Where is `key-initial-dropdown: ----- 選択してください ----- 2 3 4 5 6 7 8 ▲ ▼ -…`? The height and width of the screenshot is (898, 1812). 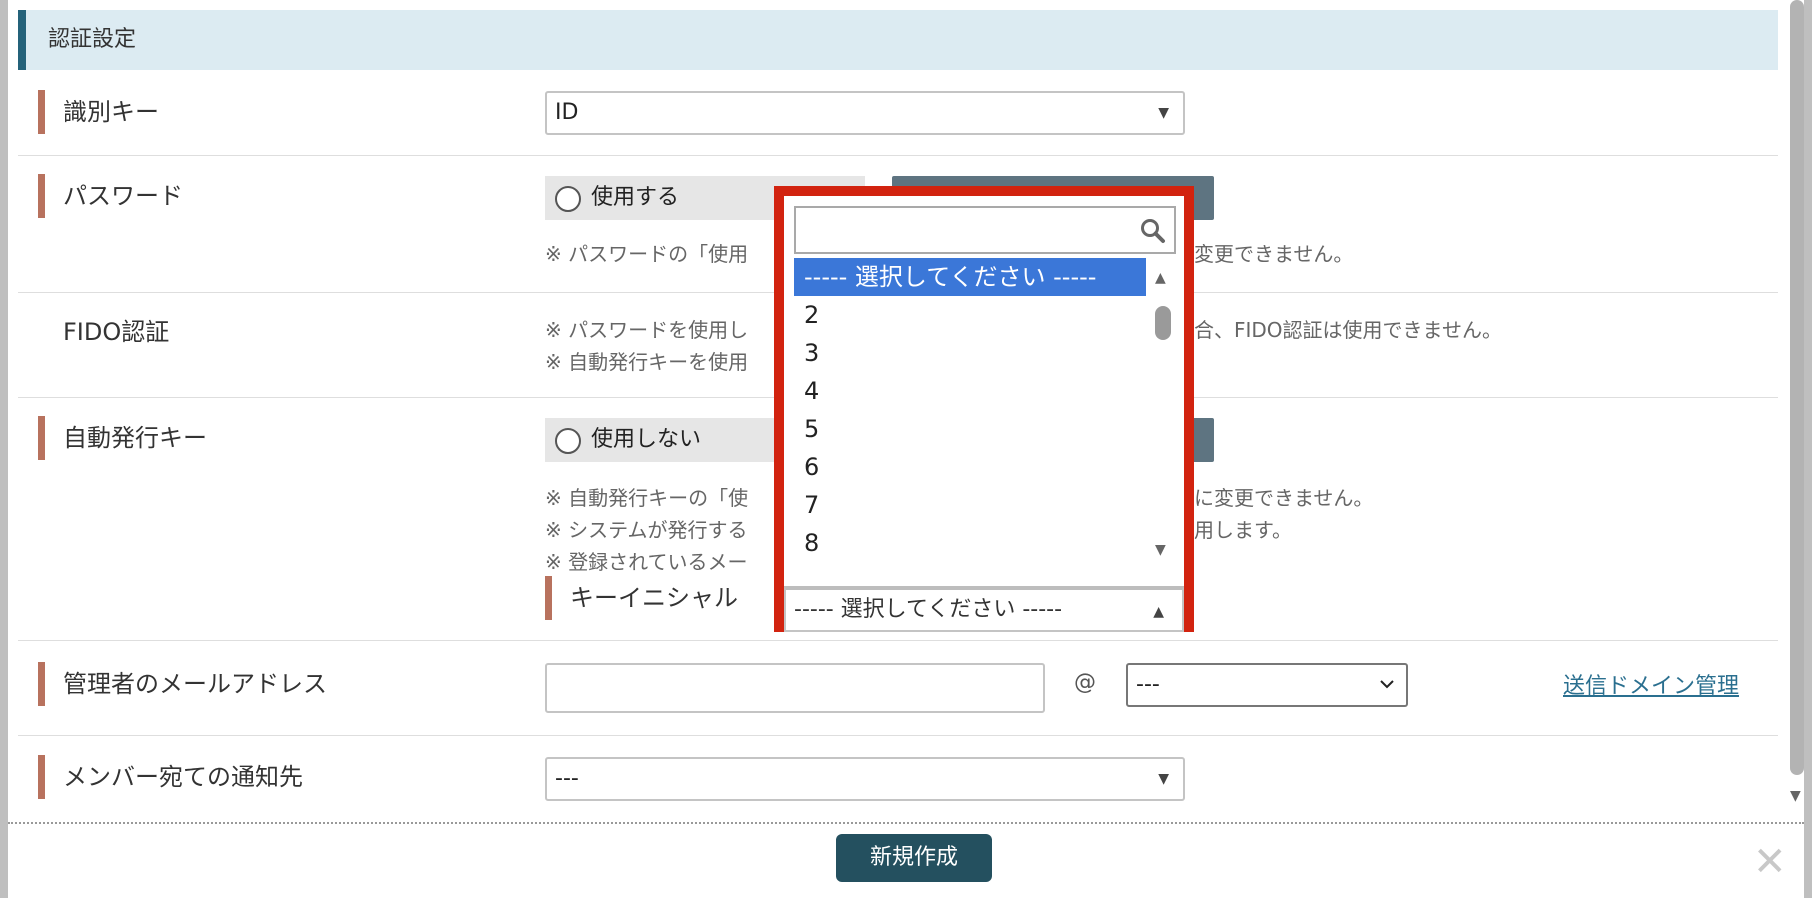
key-initial-dropdown: ----- 選択してください ----- 2 3 4 5 6 7 8 ▲ ▼ -… is located at coordinates (984, 409).